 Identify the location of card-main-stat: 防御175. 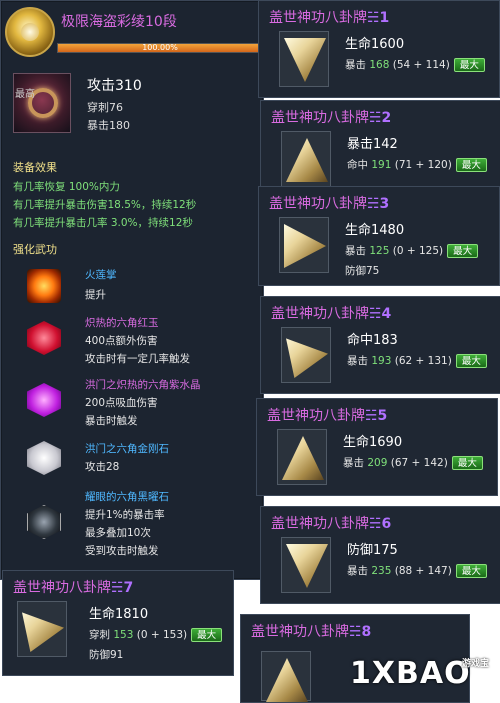
(372, 550).